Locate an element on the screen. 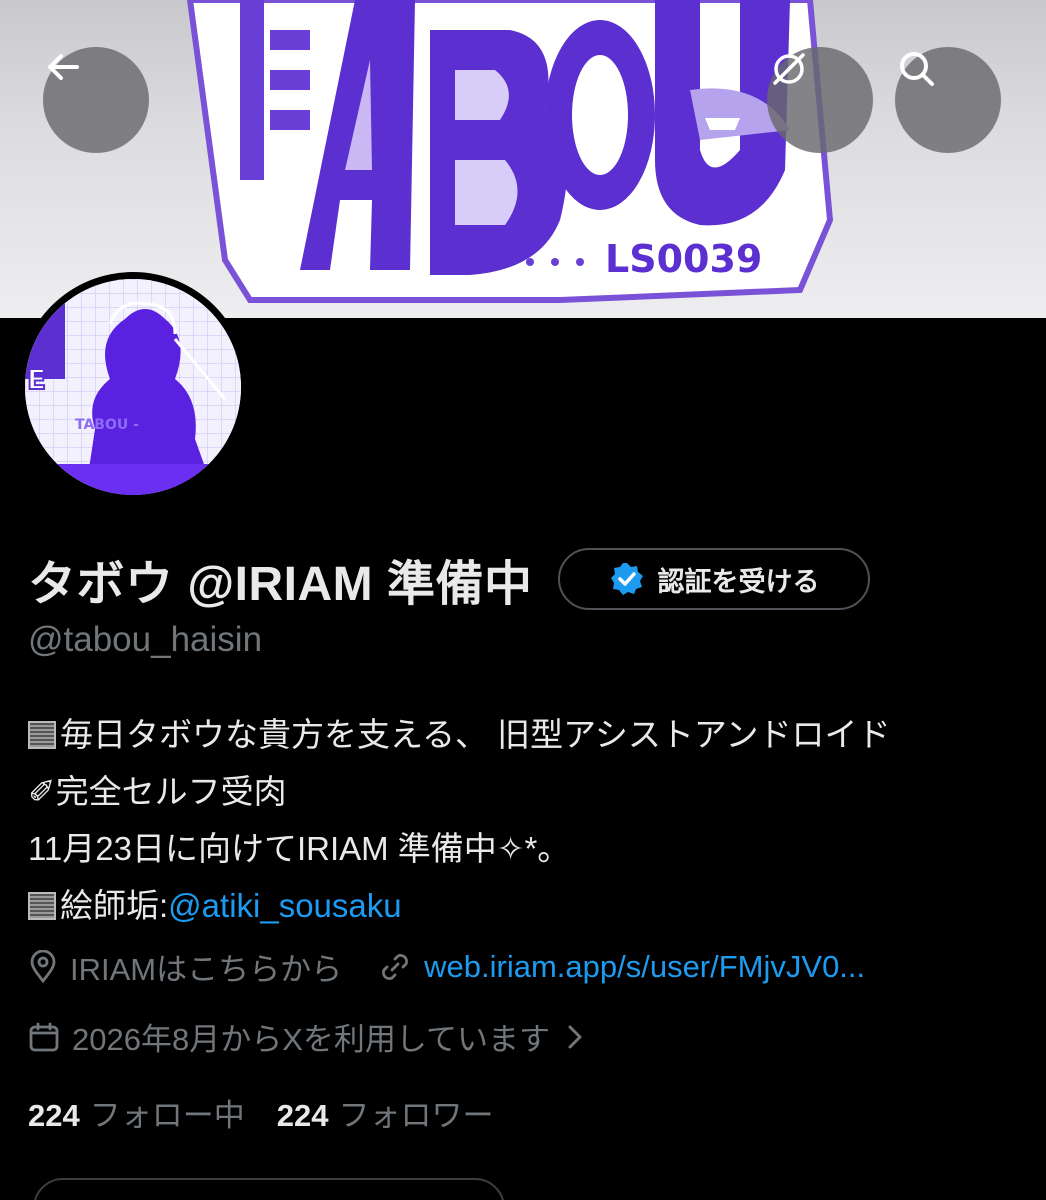  bio-text-3: 11月23日に向けてIRIAM 準備中✧*。 is located at coordinates (299, 848).